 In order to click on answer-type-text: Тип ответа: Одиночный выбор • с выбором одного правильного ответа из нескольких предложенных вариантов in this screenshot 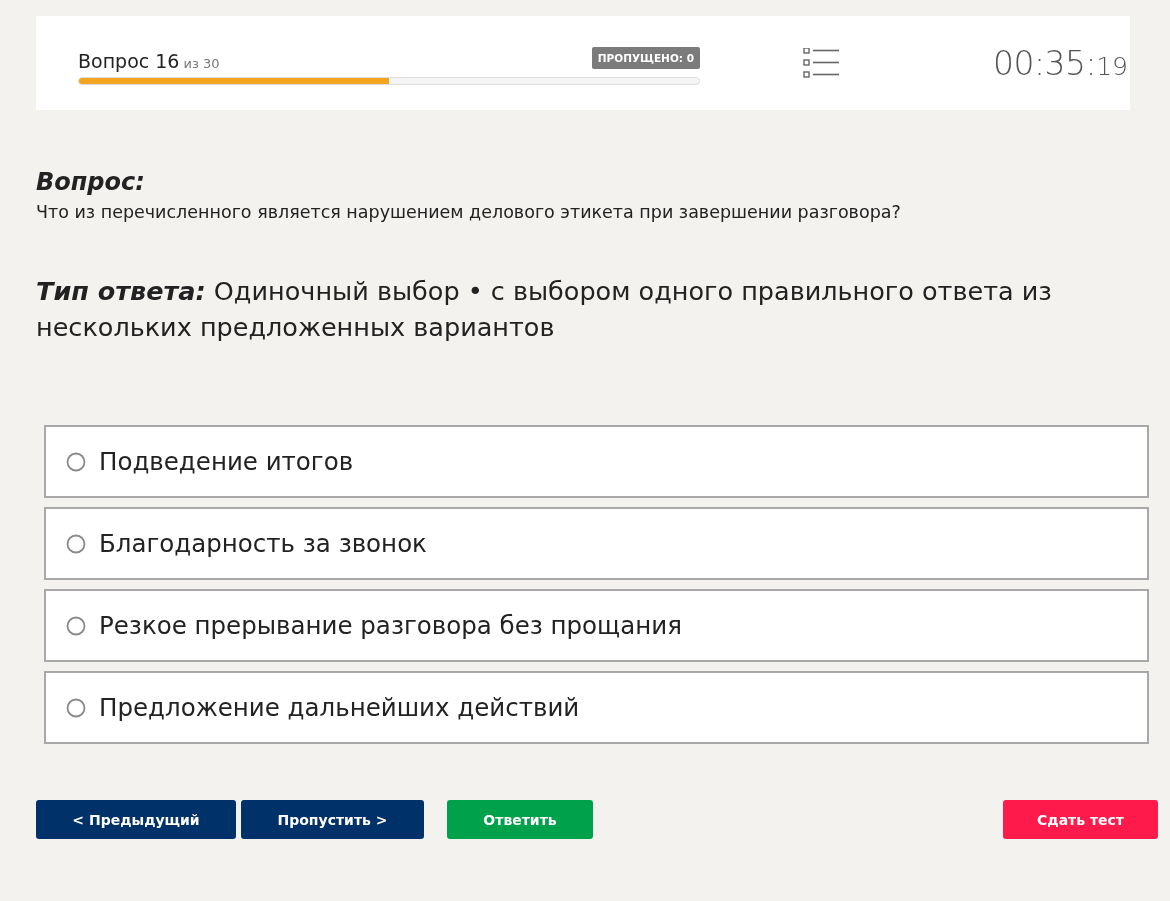, I will do `click(544, 309)`.